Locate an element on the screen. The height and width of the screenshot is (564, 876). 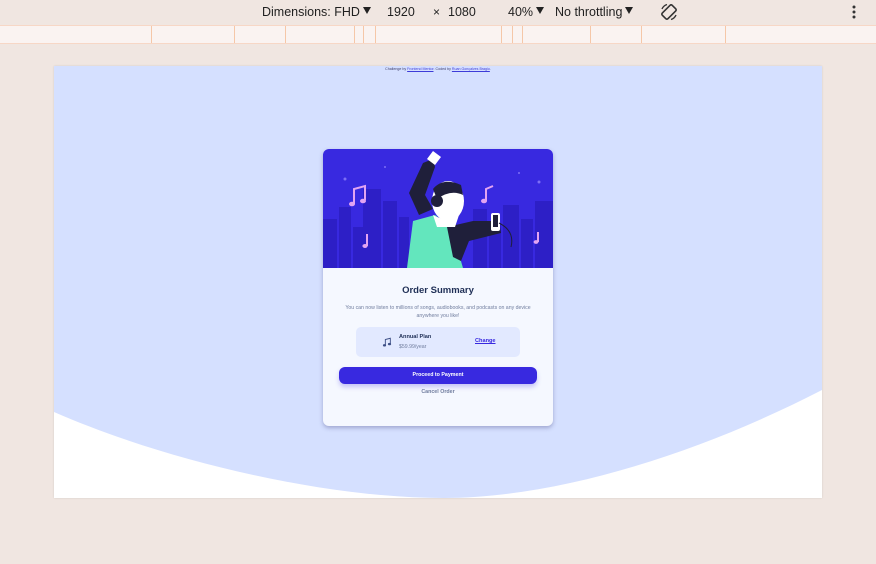
throttling-dropdown: No throttling is located at coordinates (594, 12).